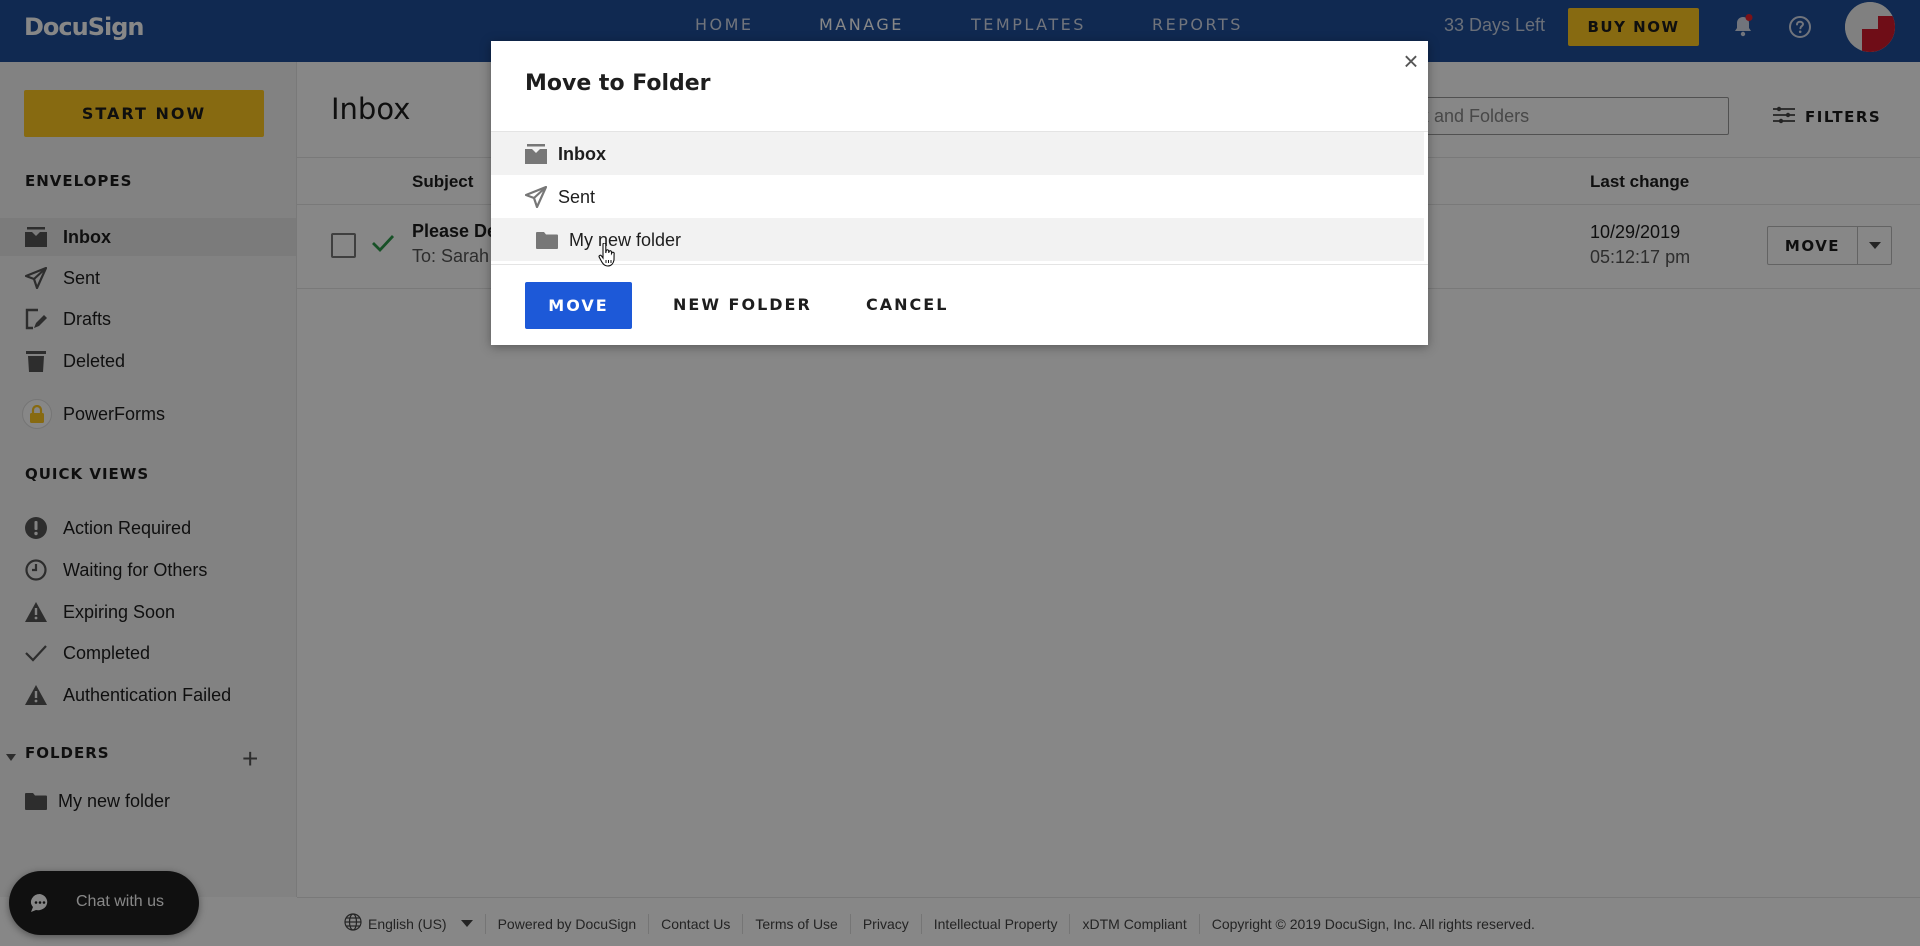 The height and width of the screenshot is (946, 1920). Describe the element at coordinates (607, 257) in the screenshot. I see `hand-pointer-cursor-icon` at that location.